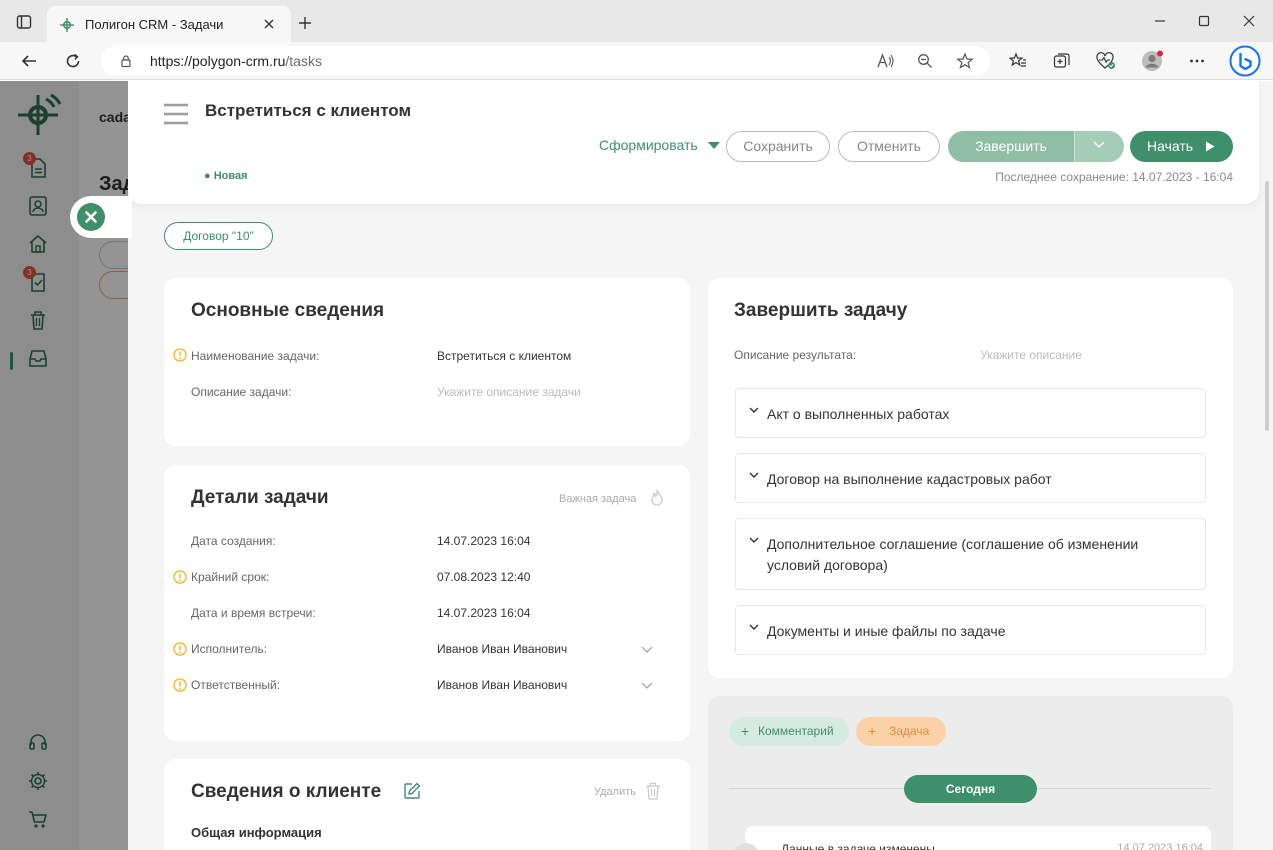 The height and width of the screenshot is (850, 1273). Describe the element at coordinates (821, 310) in the screenshot. I see `finish-task-title: Завершить задачу` at that location.